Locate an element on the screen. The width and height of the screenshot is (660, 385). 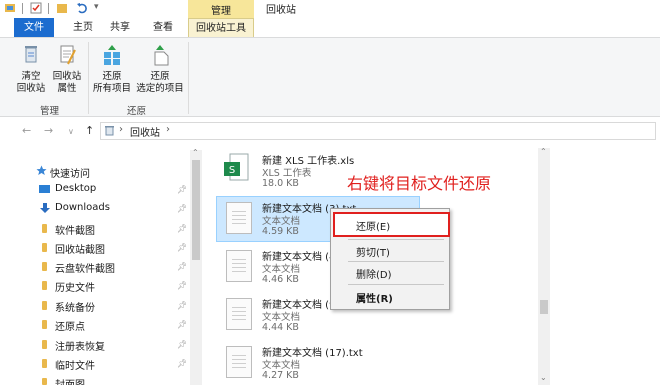
nav-item-recycle-bin-screenshots: 回收站截图 is located at coordinates (80, 248).